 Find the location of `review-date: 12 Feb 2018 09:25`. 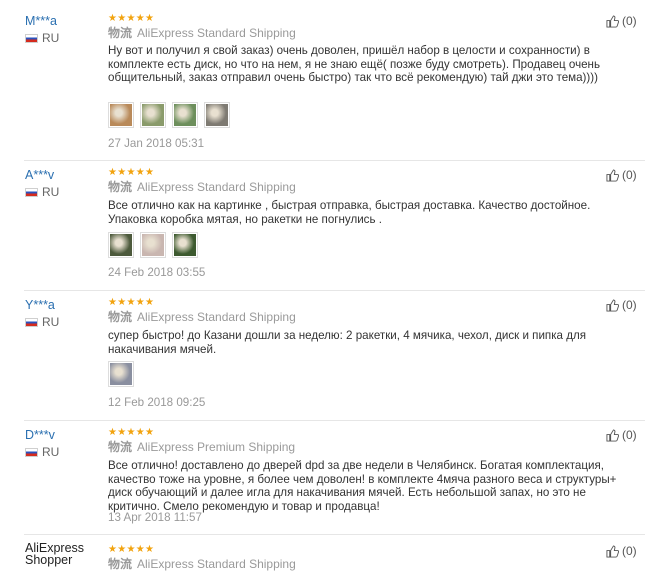

review-date: 12 Feb 2018 09:25 is located at coordinates (157, 402).